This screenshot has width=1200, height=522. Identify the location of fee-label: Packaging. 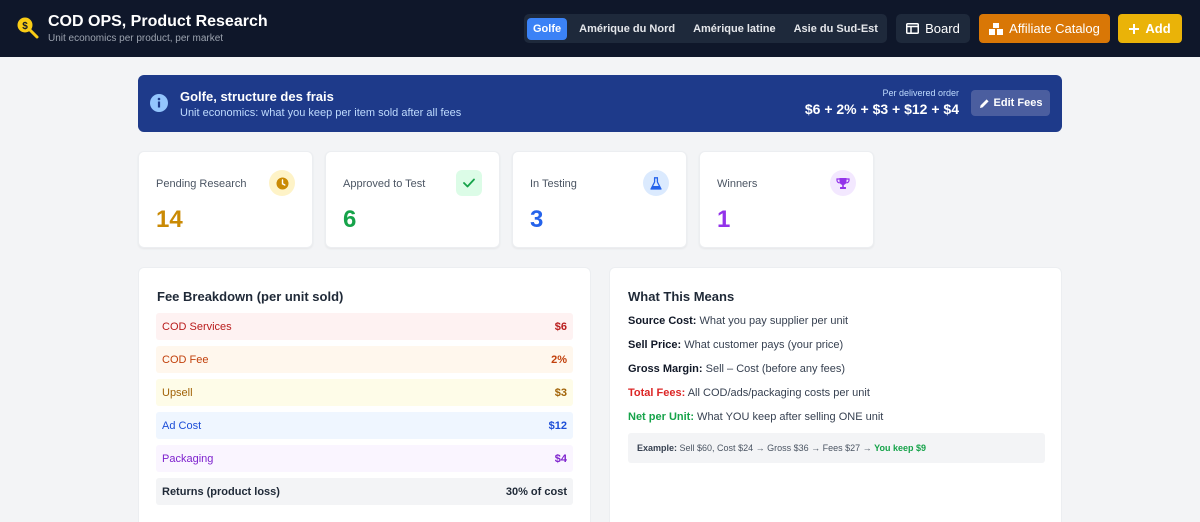
(188, 458).